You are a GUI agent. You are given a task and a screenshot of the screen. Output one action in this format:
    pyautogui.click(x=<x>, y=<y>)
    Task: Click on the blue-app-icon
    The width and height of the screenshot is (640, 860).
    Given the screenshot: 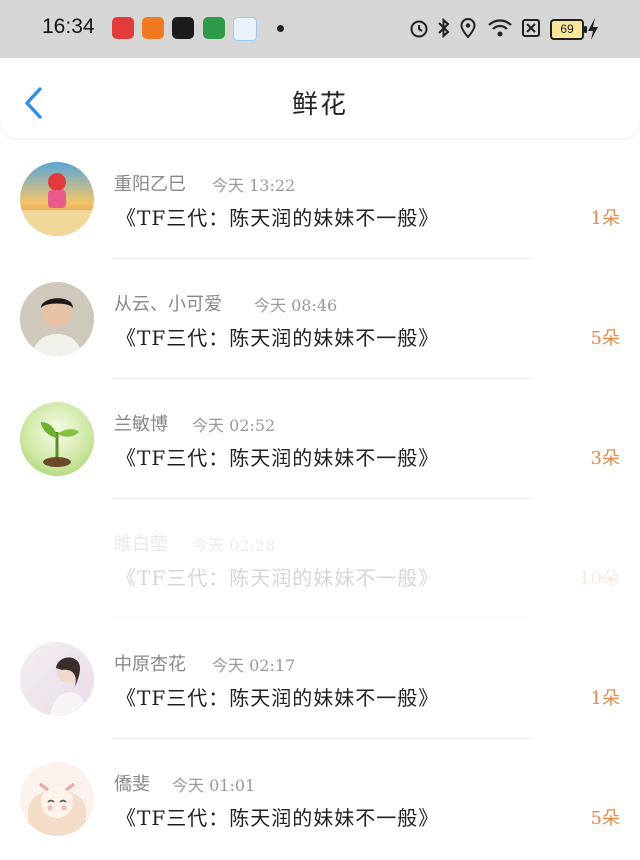 What is the action you would take?
    pyautogui.click(x=245, y=29)
    